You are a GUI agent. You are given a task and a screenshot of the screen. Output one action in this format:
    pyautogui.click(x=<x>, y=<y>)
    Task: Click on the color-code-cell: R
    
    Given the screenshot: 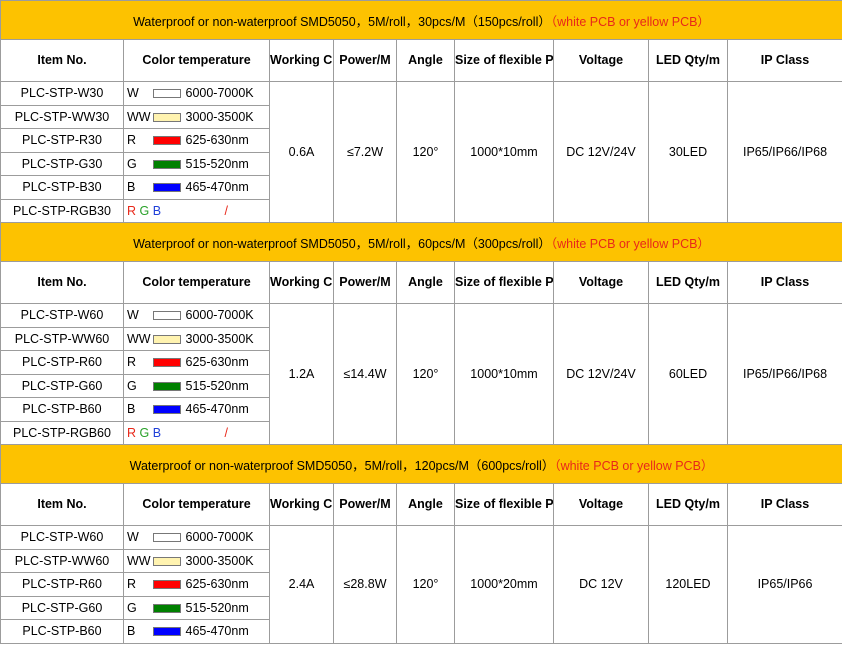 What is the action you would take?
    pyautogui.click(x=153, y=140)
    